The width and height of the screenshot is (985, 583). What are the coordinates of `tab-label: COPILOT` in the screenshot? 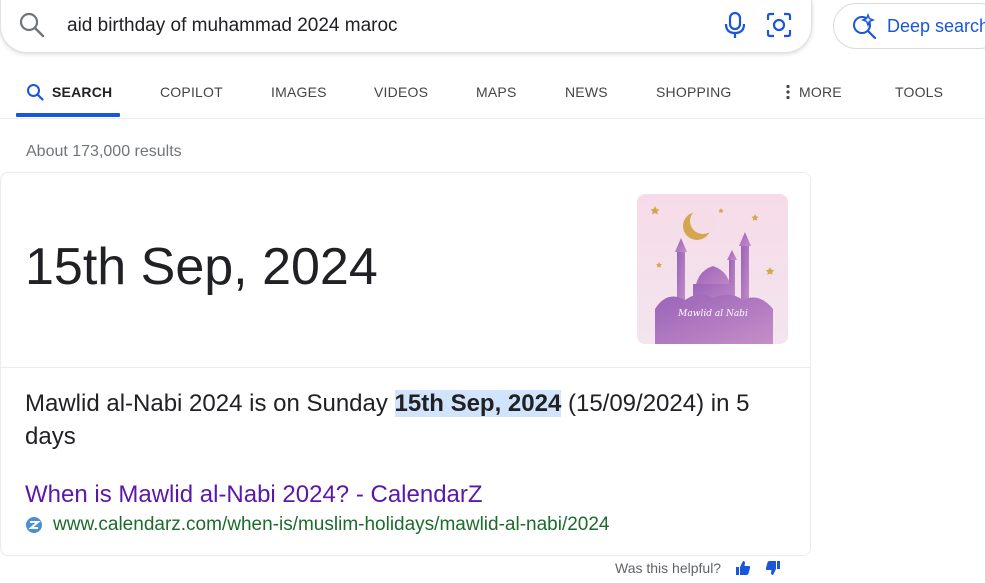 It's located at (191, 92).